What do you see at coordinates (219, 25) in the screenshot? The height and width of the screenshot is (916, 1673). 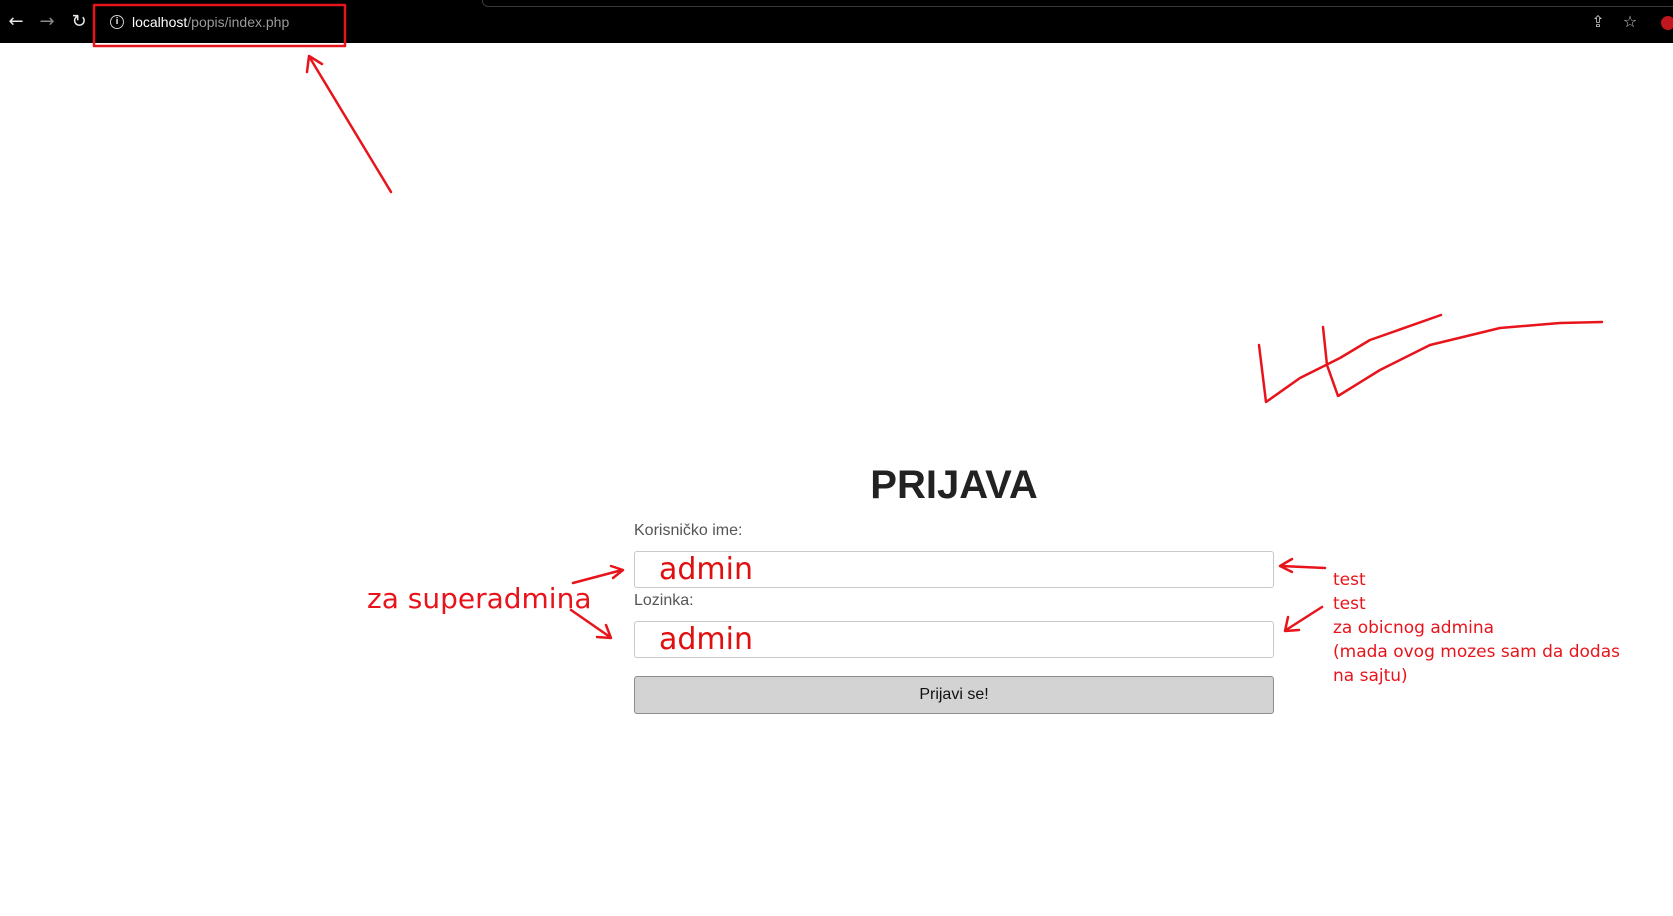 I see `url-highlight-box` at bounding box center [219, 25].